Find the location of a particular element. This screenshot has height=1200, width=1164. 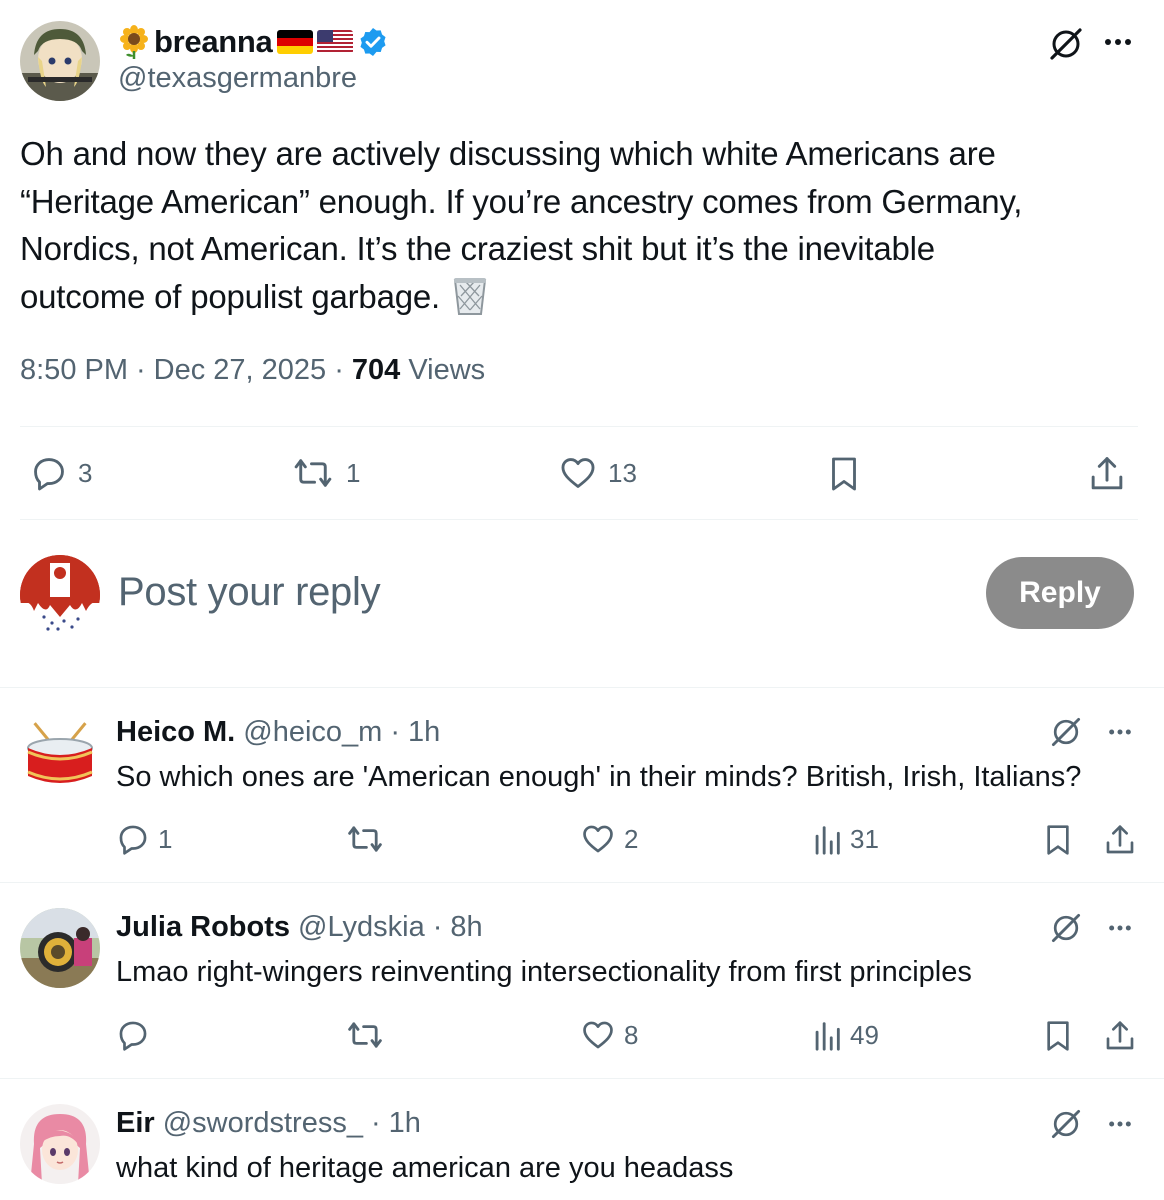

reply-author-name: Eir is located at coordinates (135, 1123).